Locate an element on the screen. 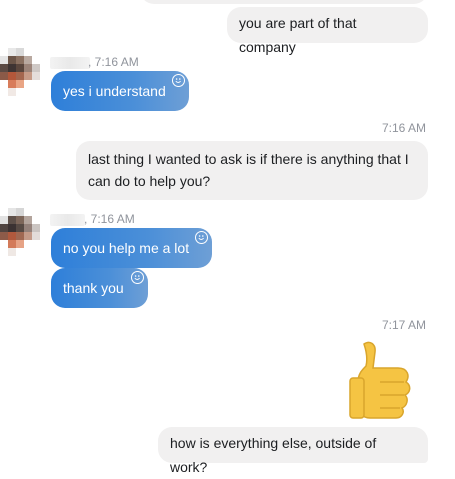 The width and height of the screenshot is (455, 479). incoming-message: no you help me a lot is located at coordinates (131, 248).